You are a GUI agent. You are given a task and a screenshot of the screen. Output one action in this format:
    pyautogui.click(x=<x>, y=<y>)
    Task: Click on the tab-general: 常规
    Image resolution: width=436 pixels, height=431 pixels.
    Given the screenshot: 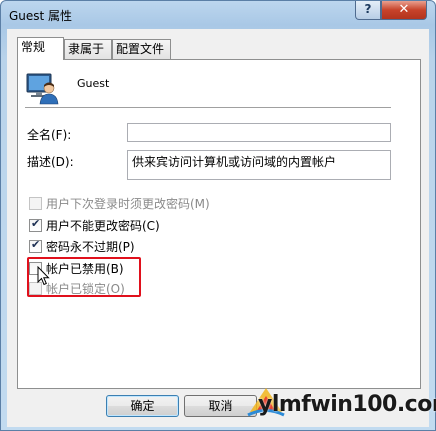 What is the action you would take?
    pyautogui.click(x=40, y=48)
    